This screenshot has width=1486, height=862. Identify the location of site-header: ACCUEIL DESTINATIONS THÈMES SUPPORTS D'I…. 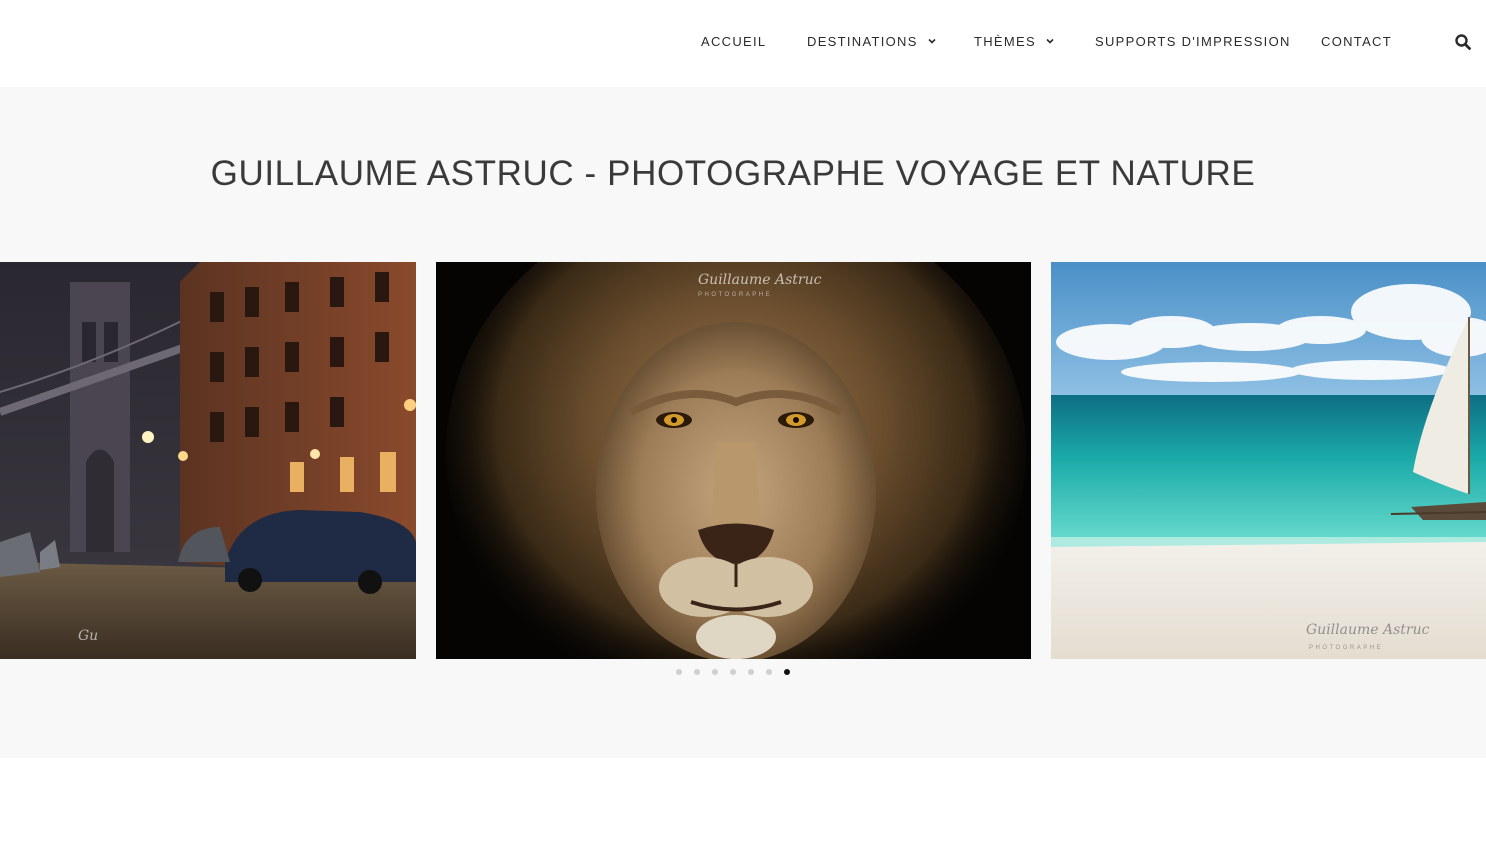
(743, 43).